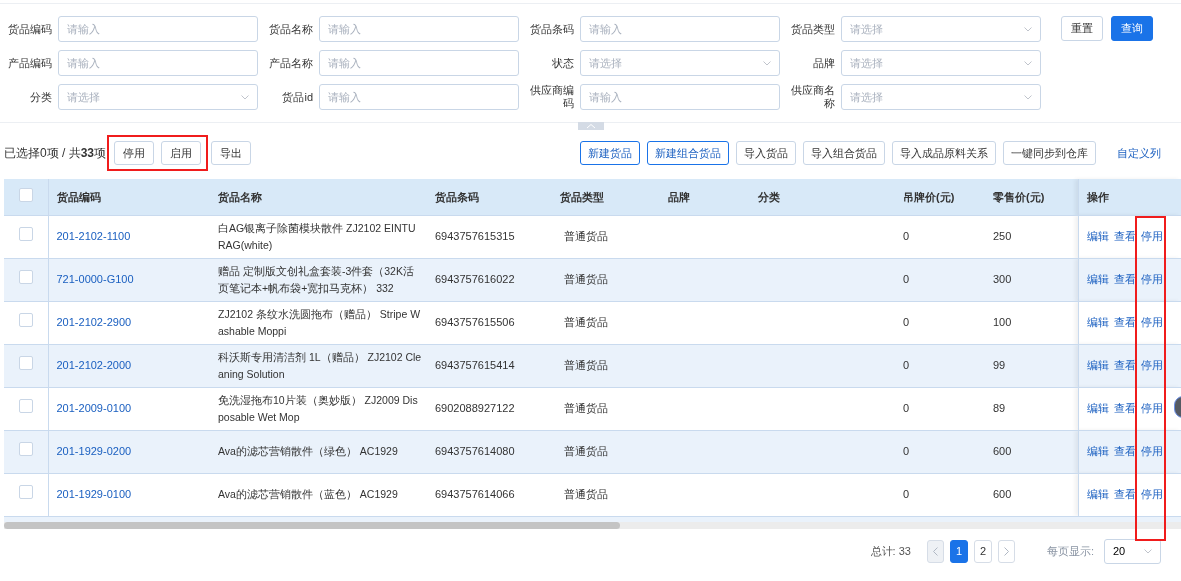  Describe the element at coordinates (563, 63) in the screenshot. I see `filter-label: 状态` at that location.